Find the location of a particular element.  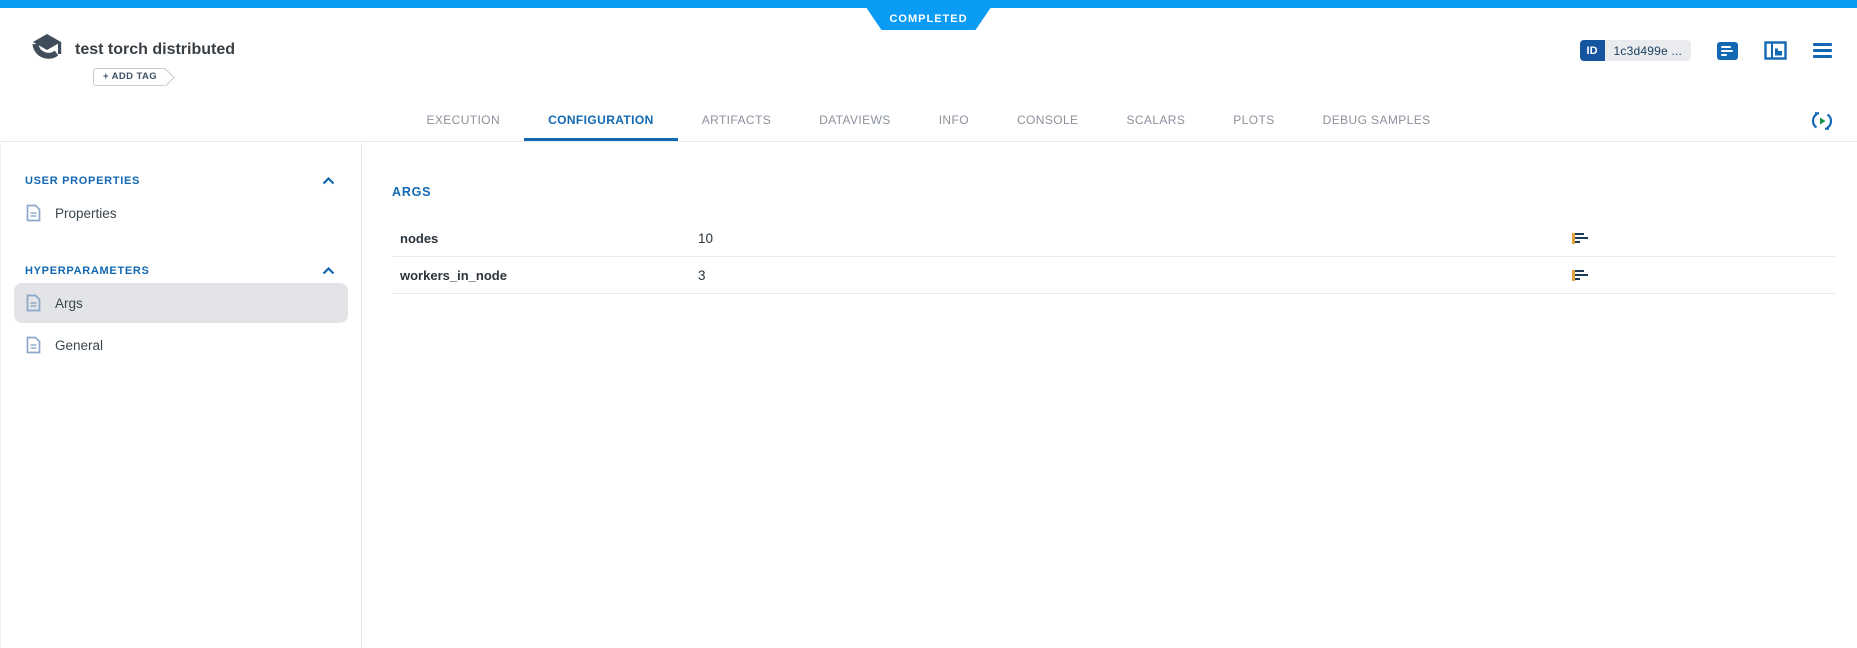

param-name: workers_in_node is located at coordinates (453, 275).